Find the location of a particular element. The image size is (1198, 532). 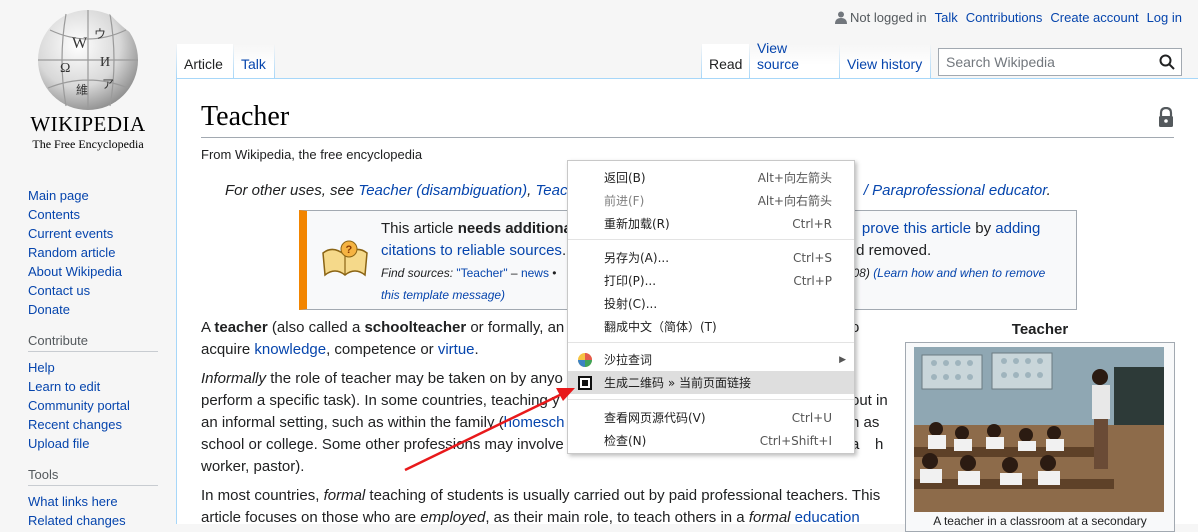

para-text: article focuses on those who are is located at coordinates (311, 517).